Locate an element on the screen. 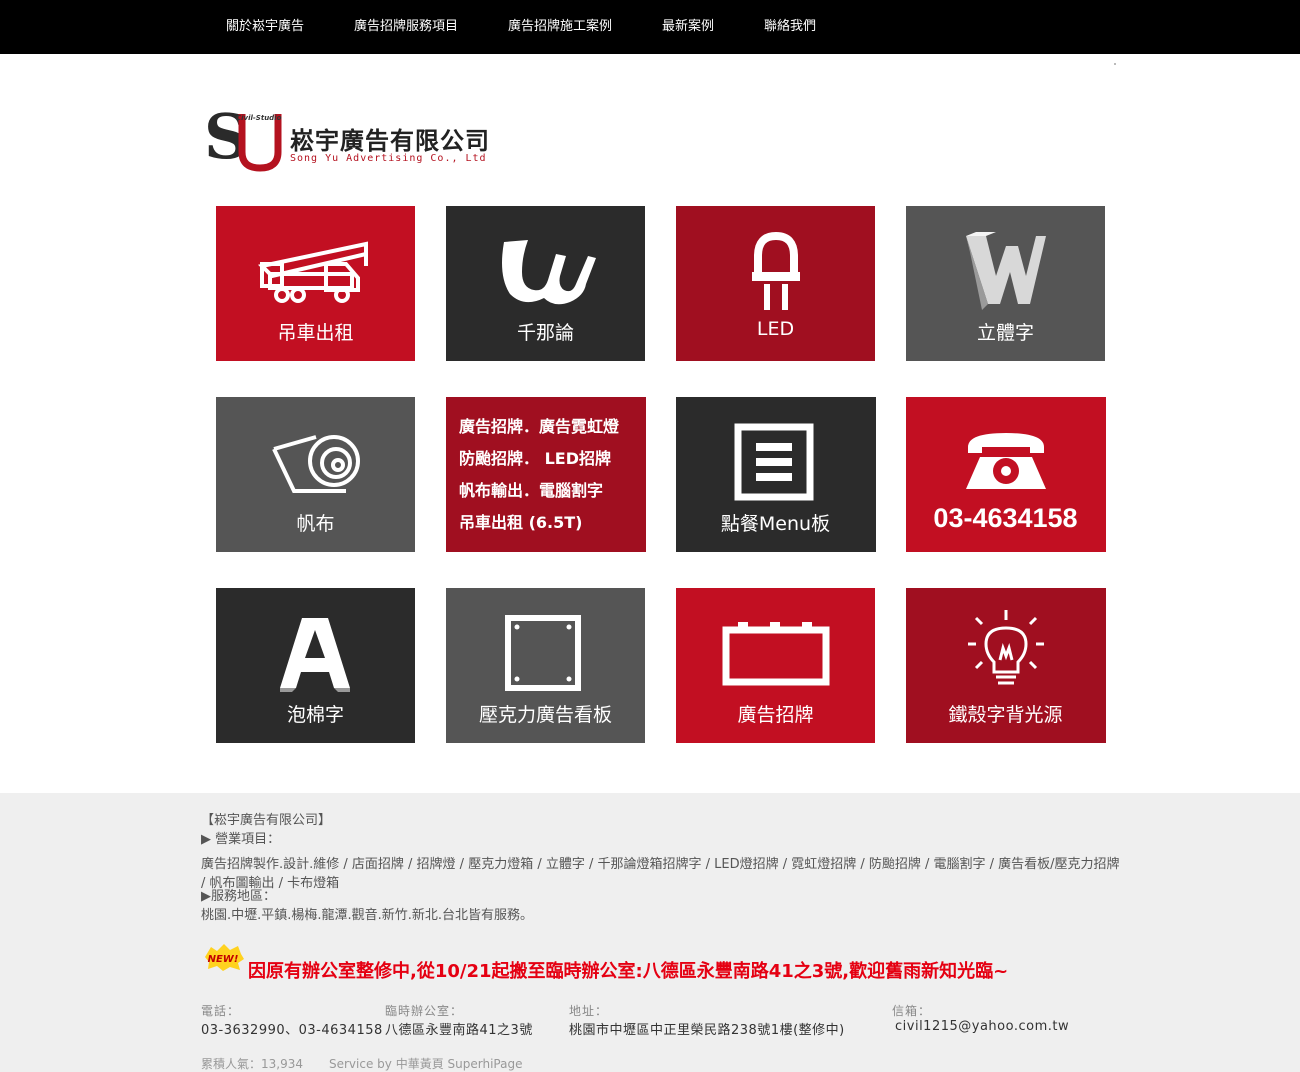  nav-about: 關於崧宇廣告 is located at coordinates (265, 27).